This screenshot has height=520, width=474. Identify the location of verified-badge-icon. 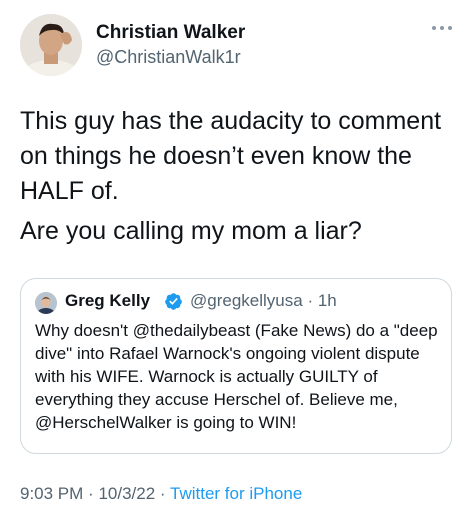
(173, 301).